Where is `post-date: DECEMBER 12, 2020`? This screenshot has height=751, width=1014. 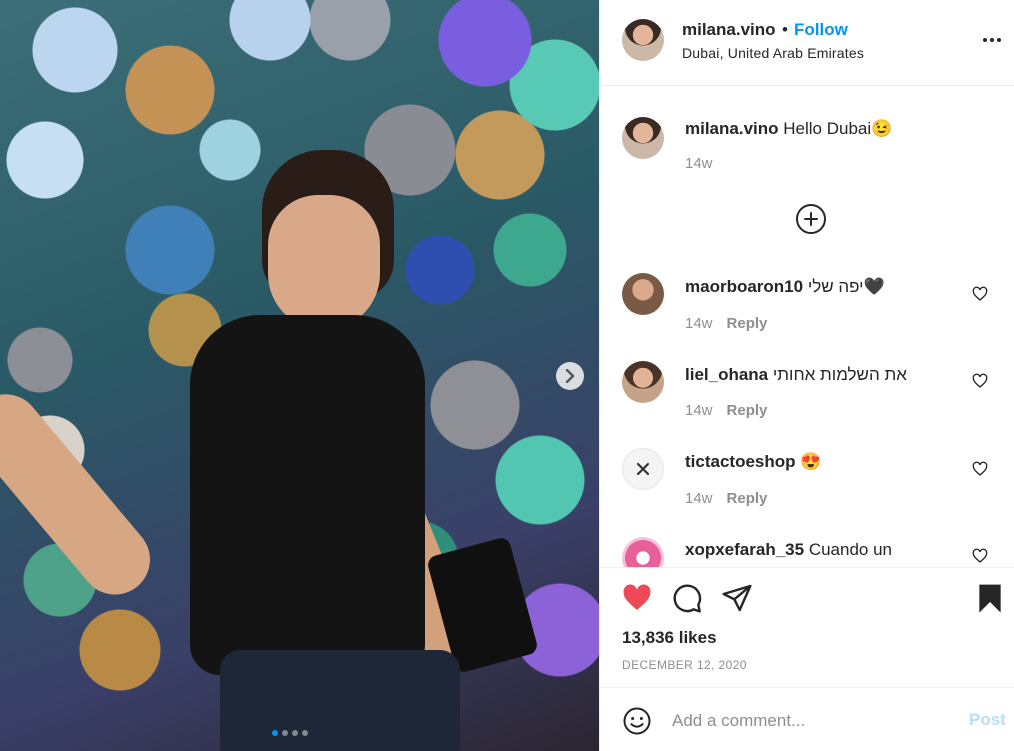 post-date: DECEMBER 12, 2020 is located at coordinates (684, 665).